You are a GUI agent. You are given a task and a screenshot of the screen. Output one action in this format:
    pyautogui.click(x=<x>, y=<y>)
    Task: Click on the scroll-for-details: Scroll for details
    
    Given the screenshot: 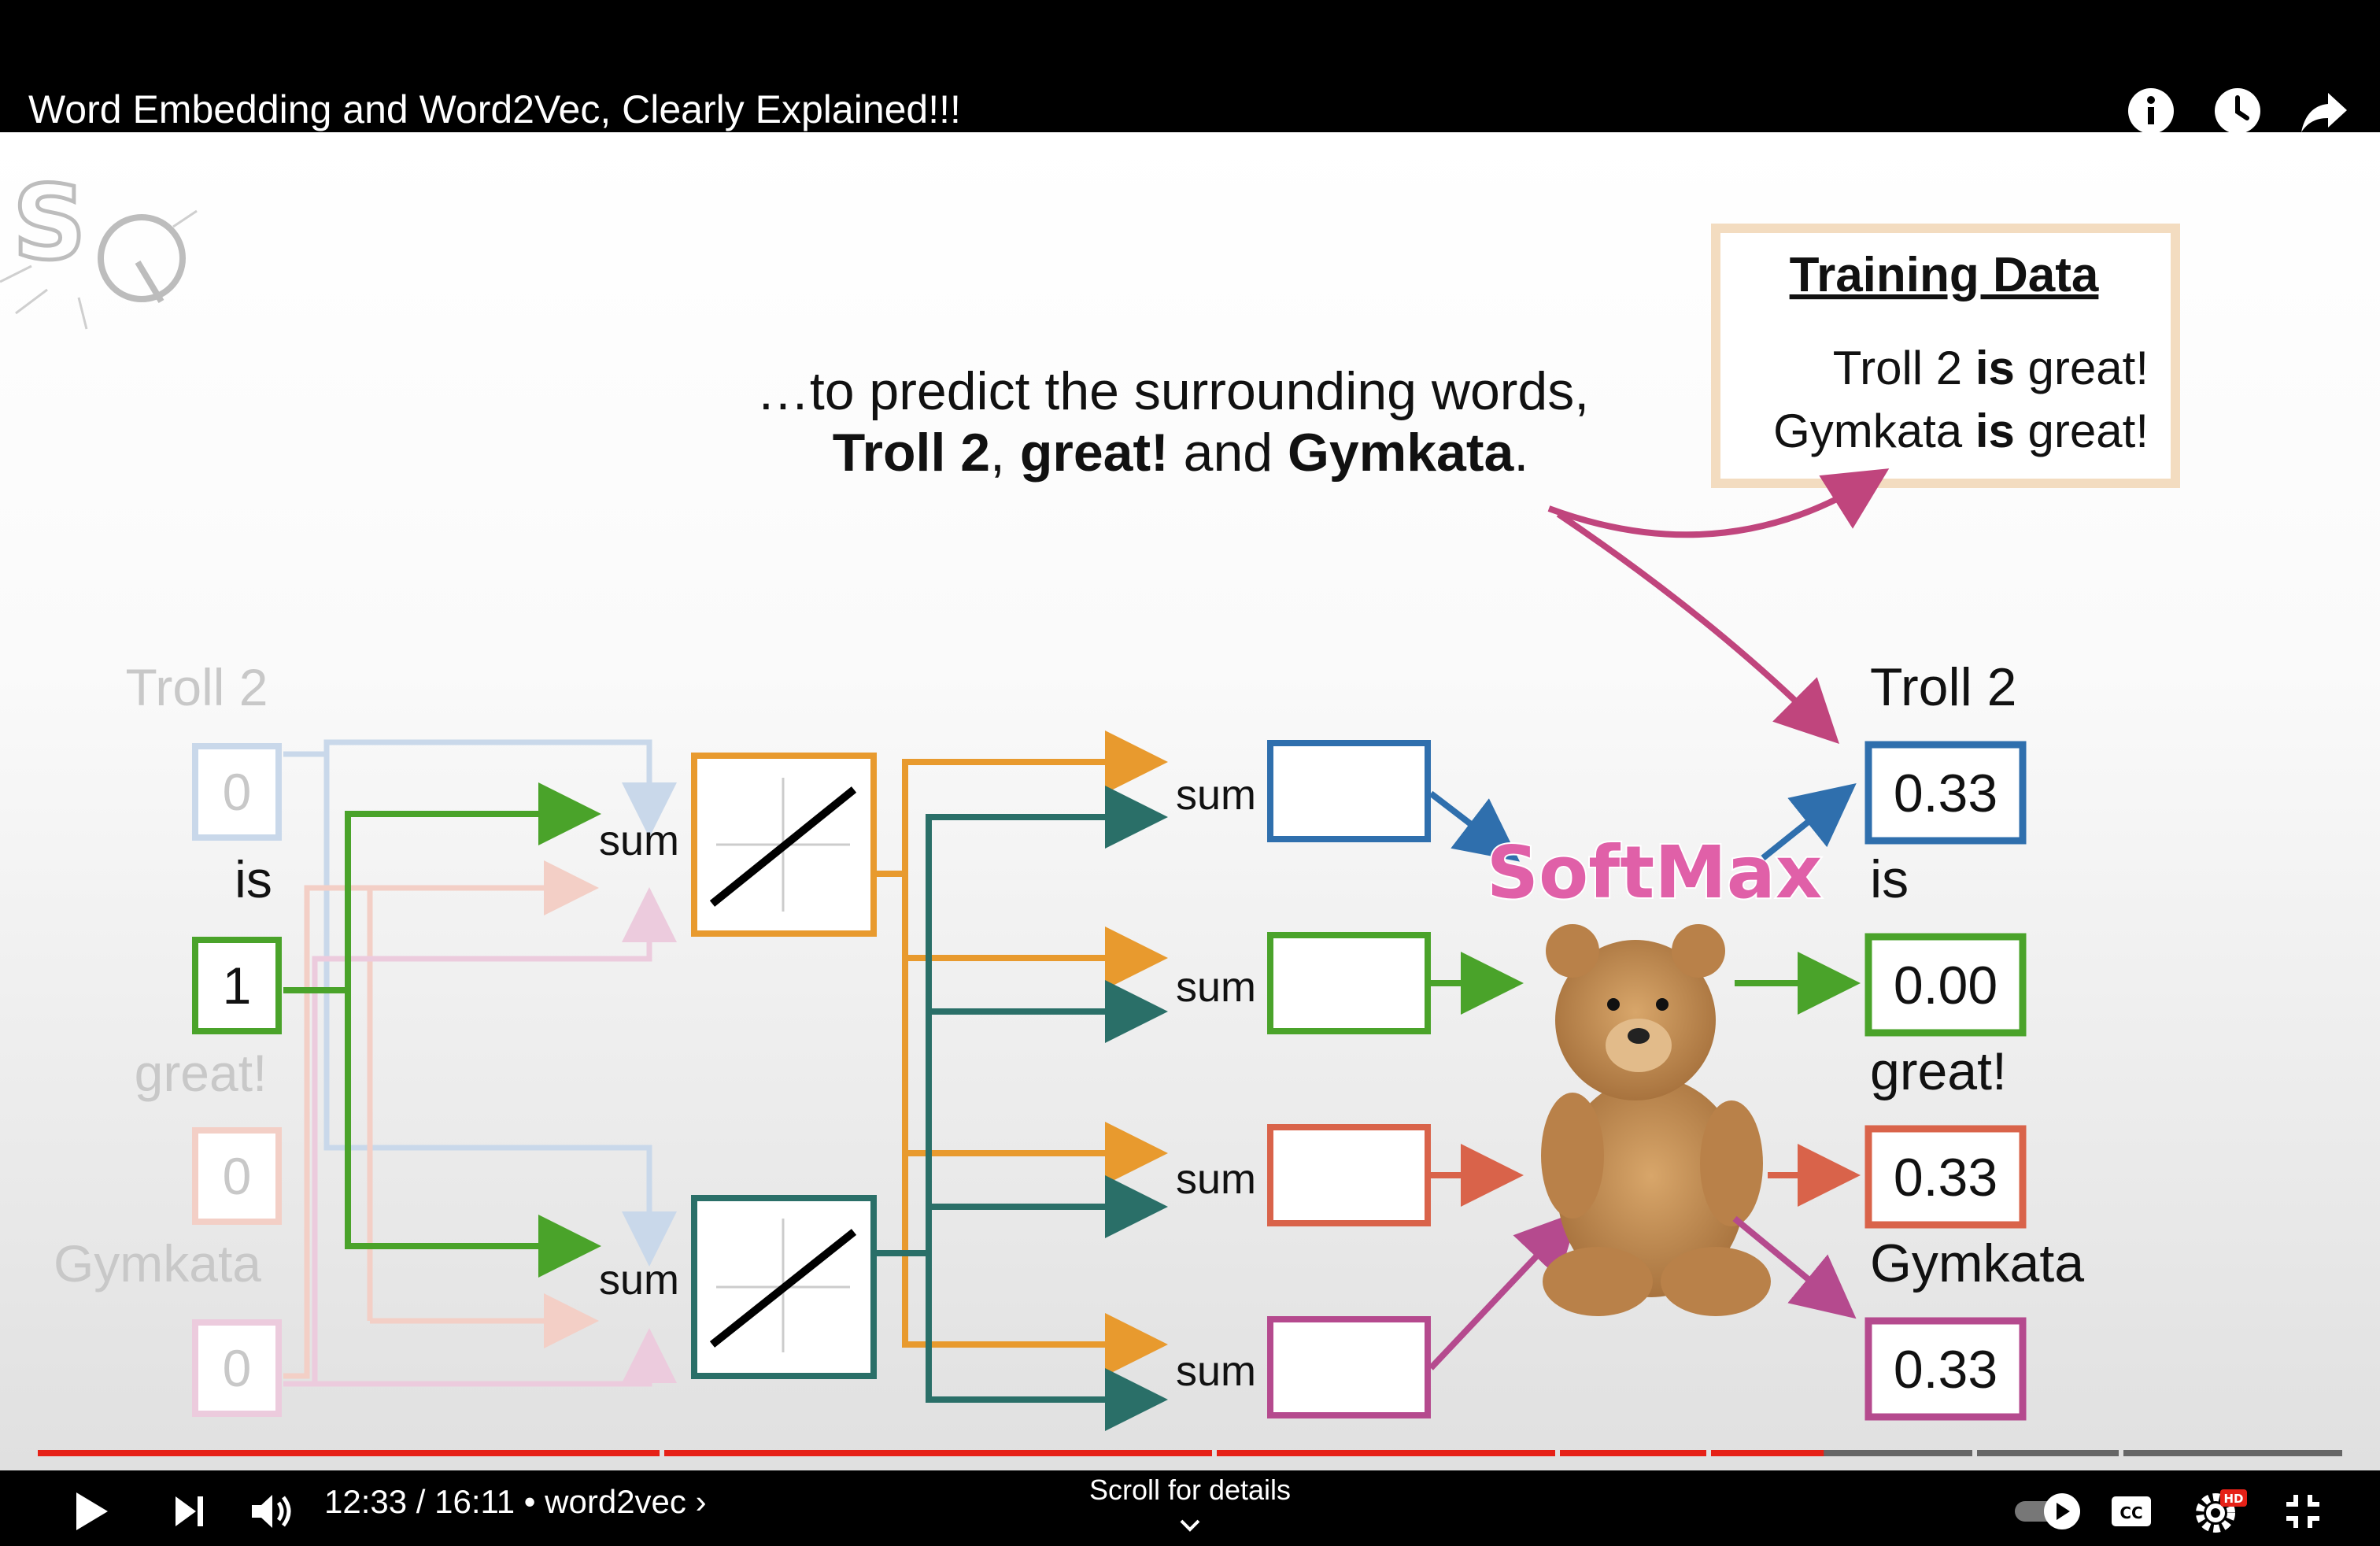 What is the action you would take?
    pyautogui.click(x=1190, y=1507)
    